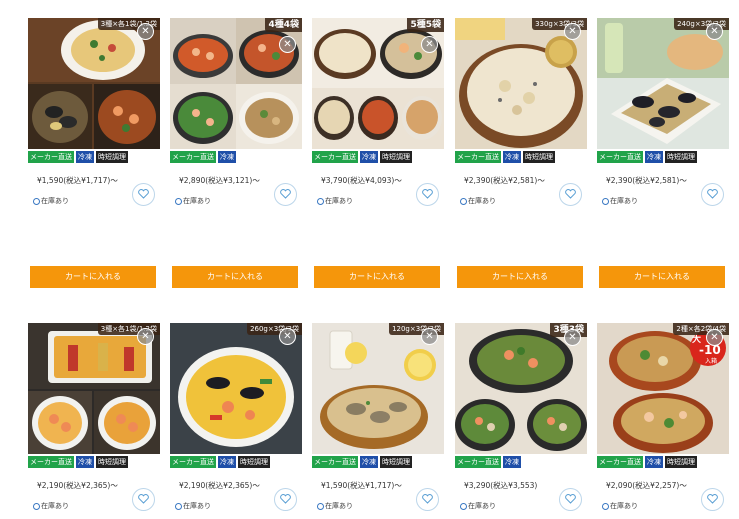 The height and width of the screenshot is (519, 739). I want to click on product-image: 260g×3袋/3袋 ✕, so click(236, 388).